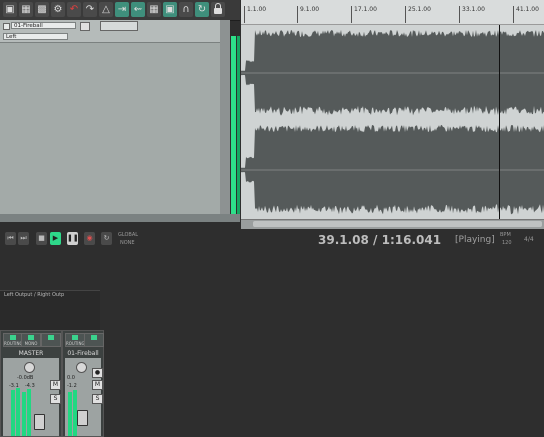  I want to click on track-name-field: 01-Fireball, so click(43, 25).